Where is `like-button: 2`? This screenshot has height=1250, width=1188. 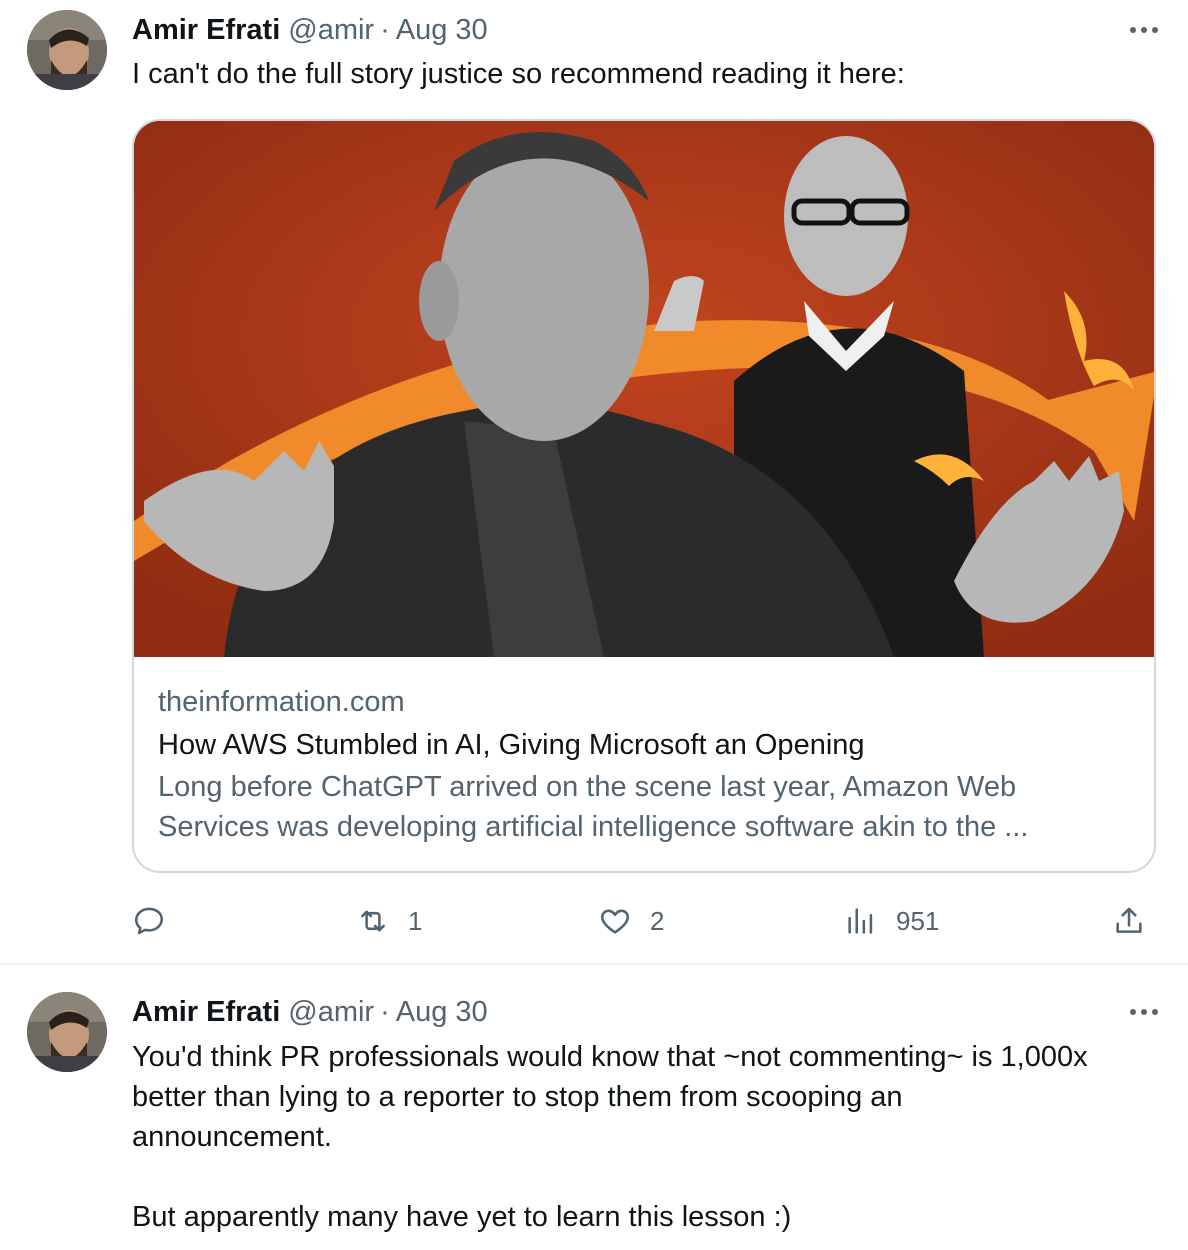 like-button: 2 is located at coordinates (631, 921).